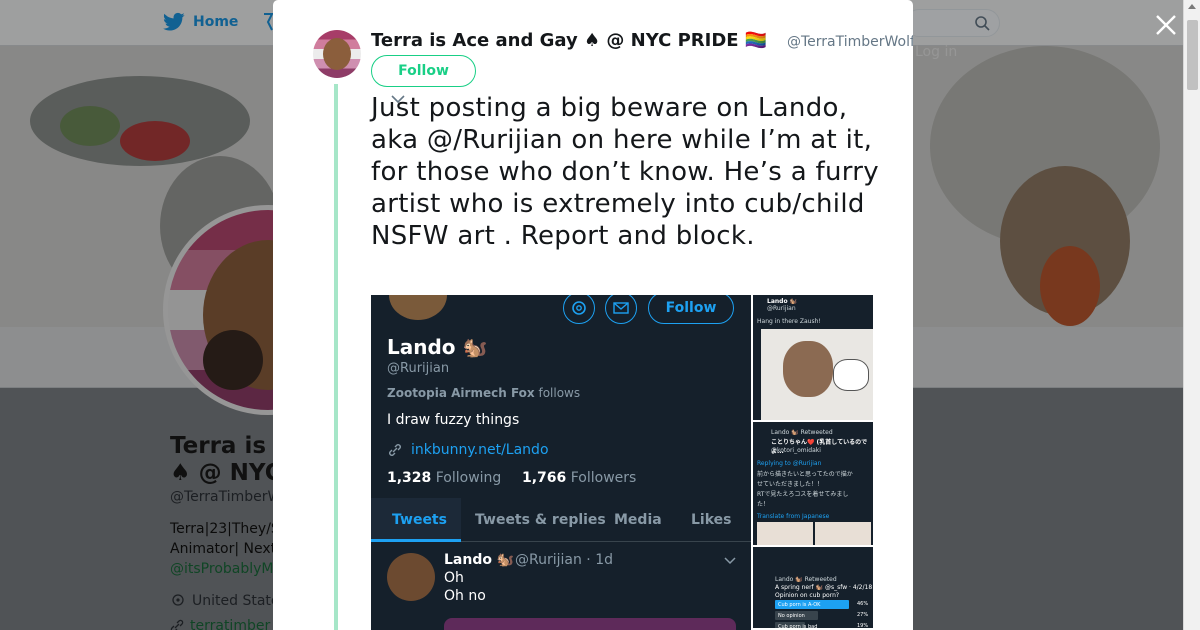  Describe the element at coordinates (416, 540) in the screenshot. I see `active-tab-indicator` at that location.